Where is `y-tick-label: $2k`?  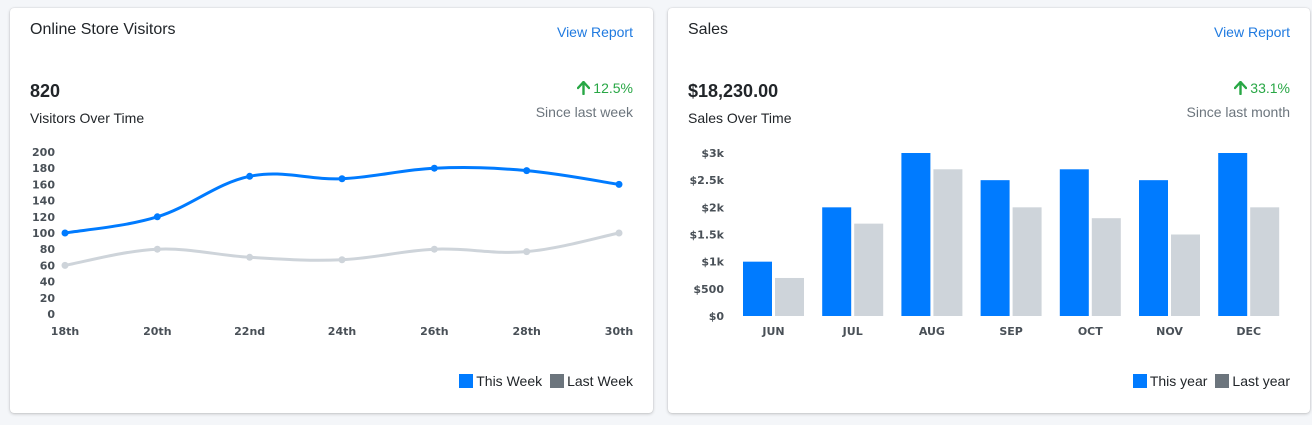
y-tick-label: $2k is located at coordinates (712, 207).